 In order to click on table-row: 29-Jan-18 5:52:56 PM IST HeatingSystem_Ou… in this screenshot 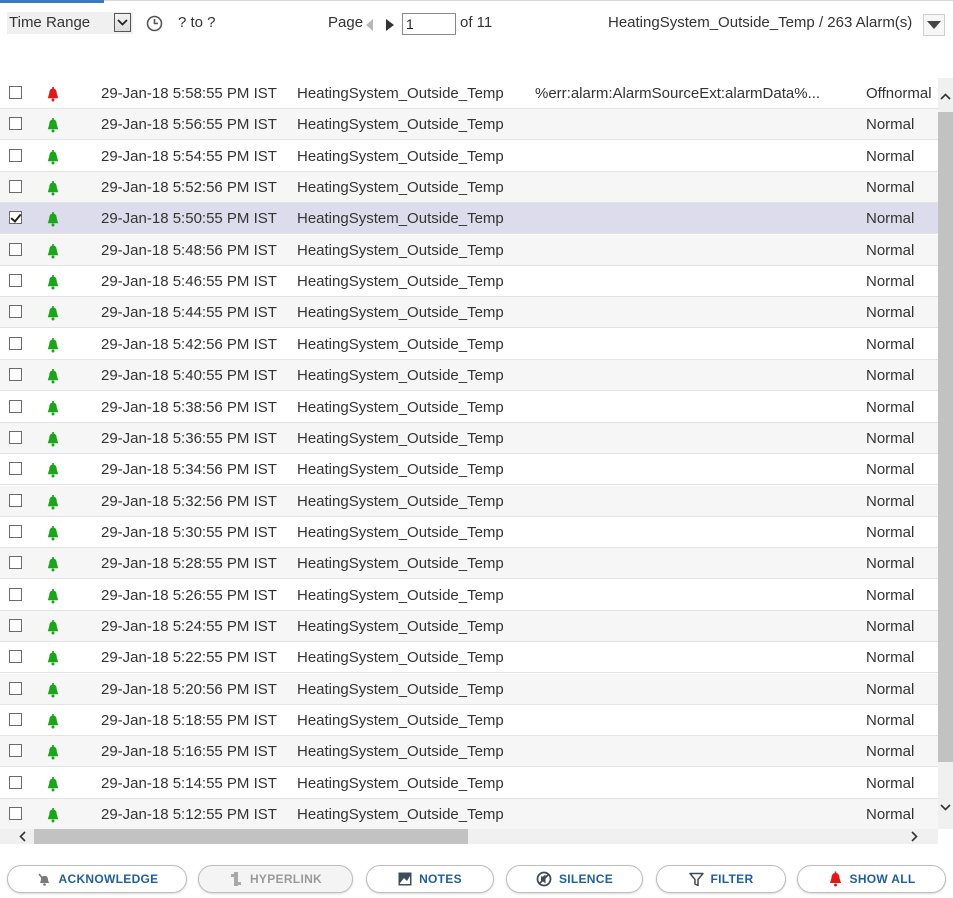, I will do `click(469, 187)`.